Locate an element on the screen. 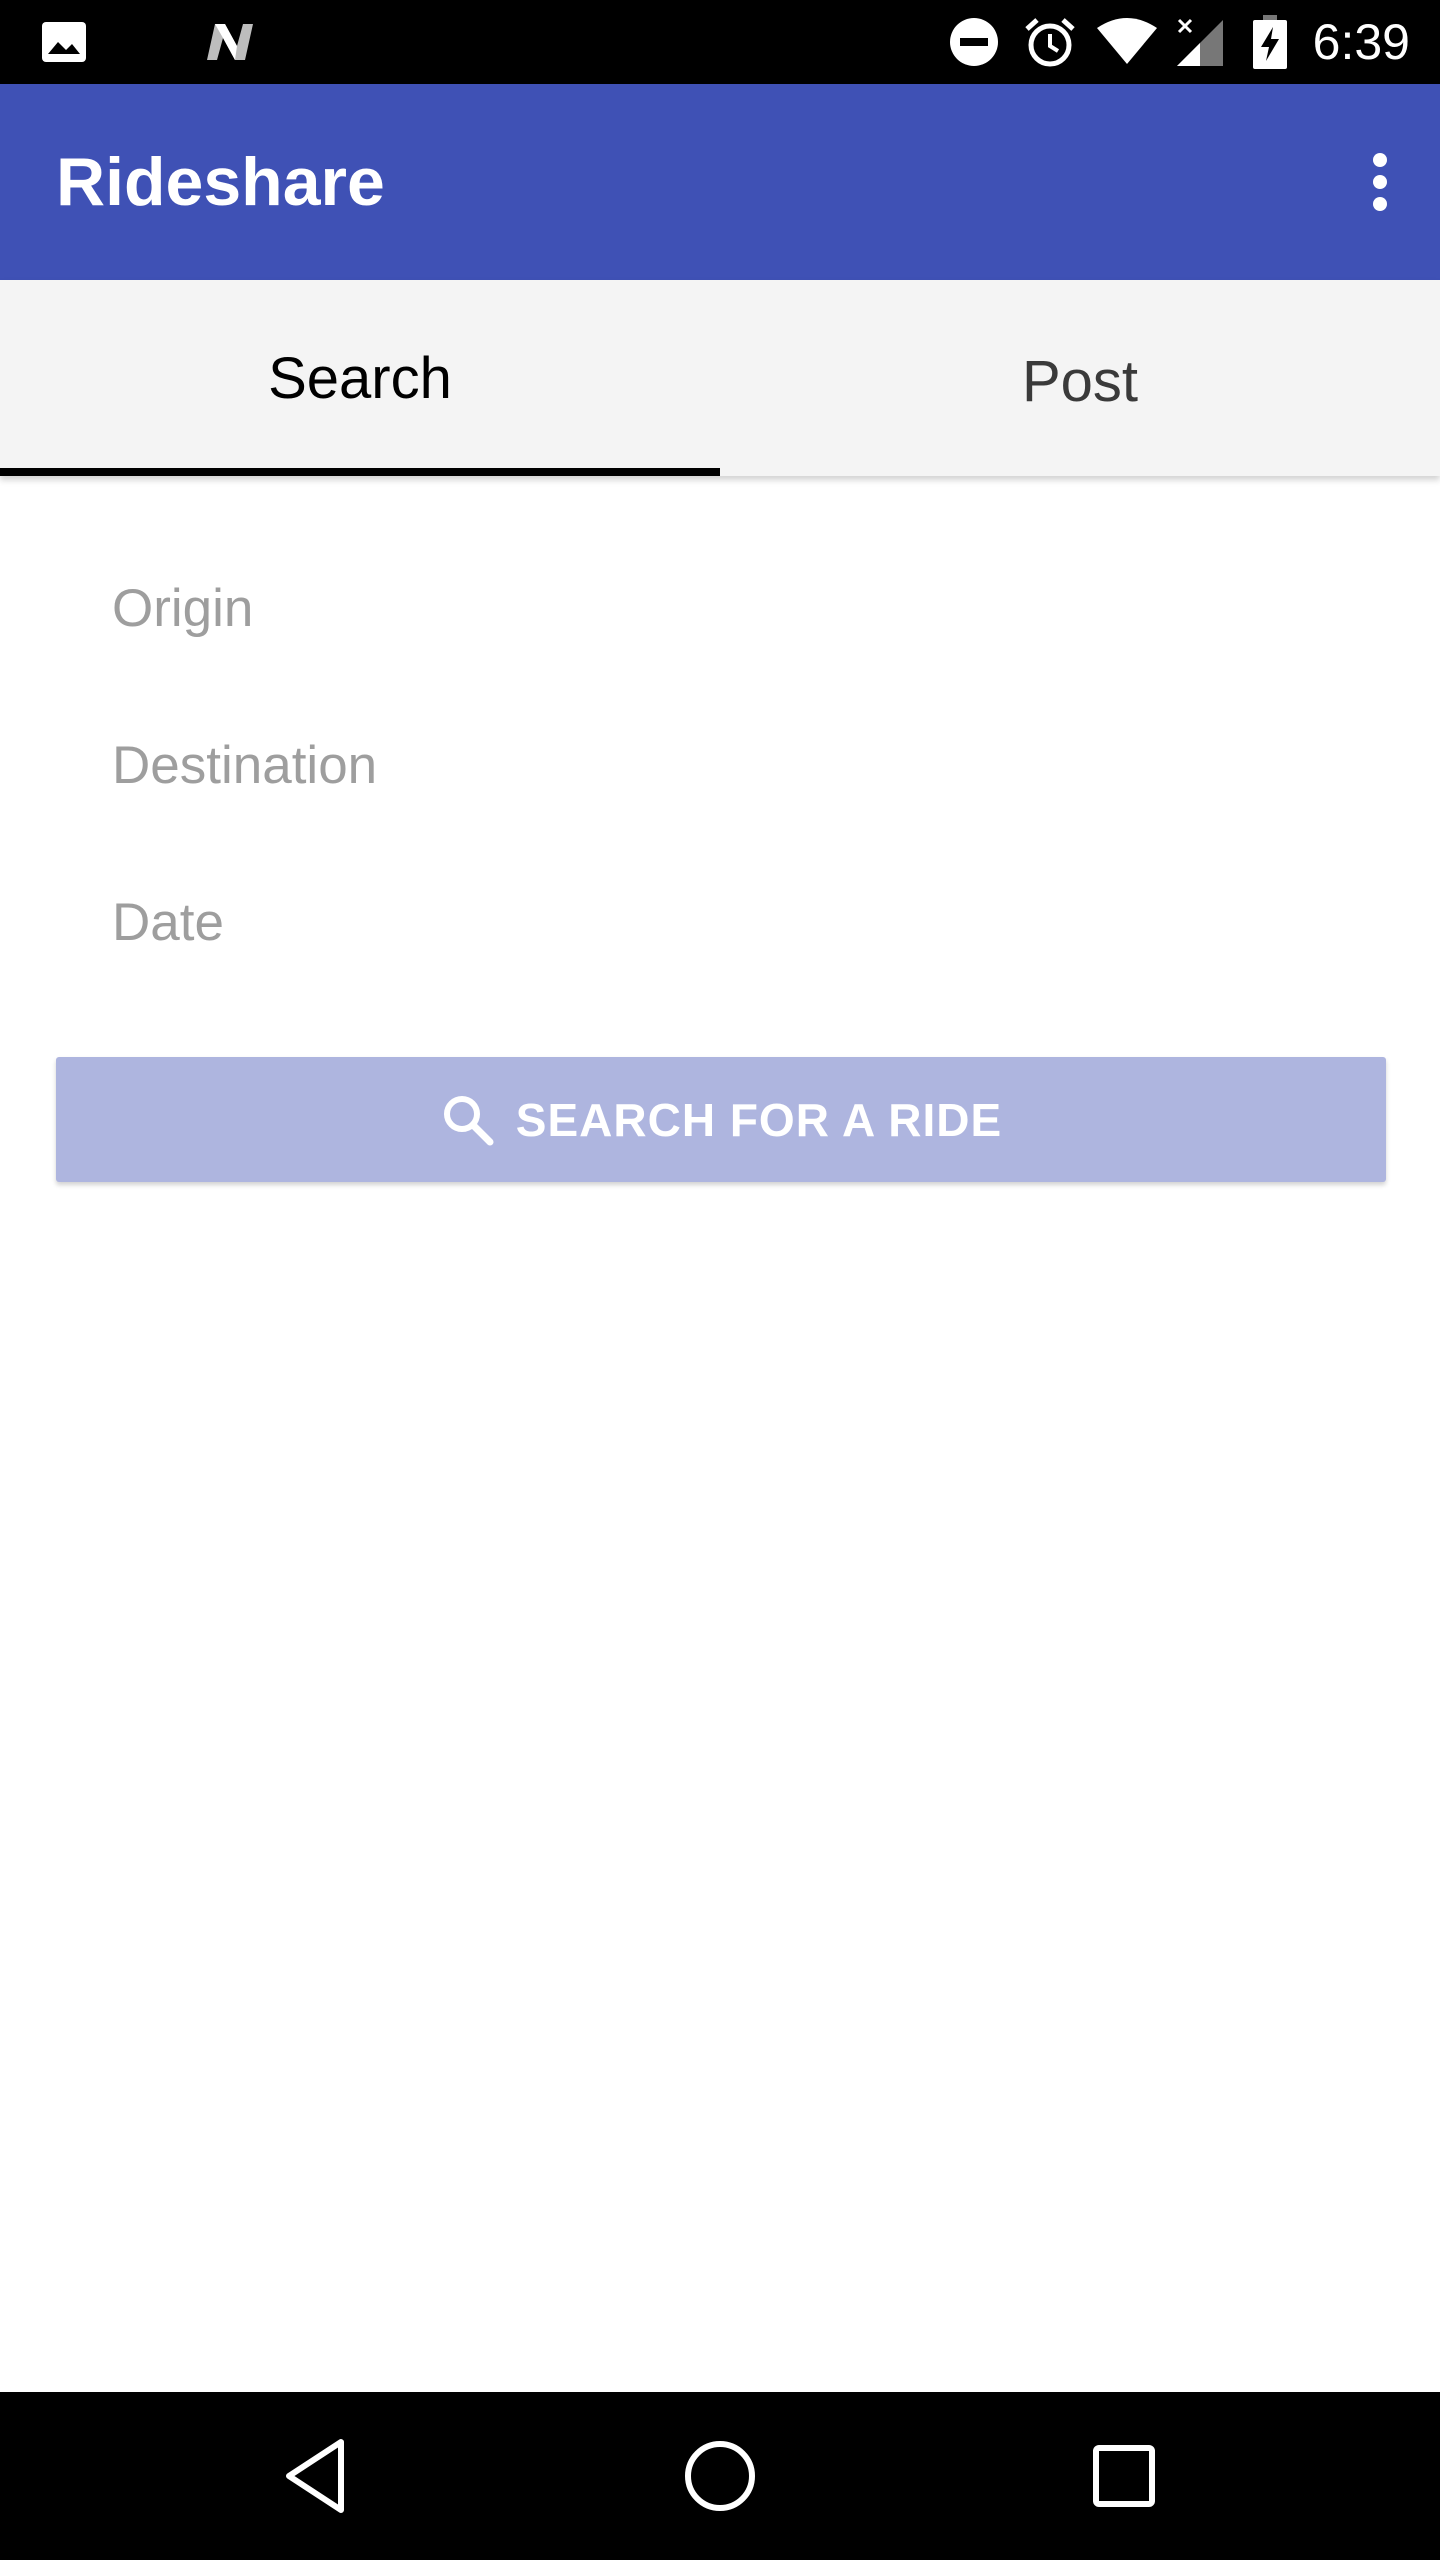 The width and height of the screenshot is (1440, 2560). navigation-bar is located at coordinates (720, 2476).